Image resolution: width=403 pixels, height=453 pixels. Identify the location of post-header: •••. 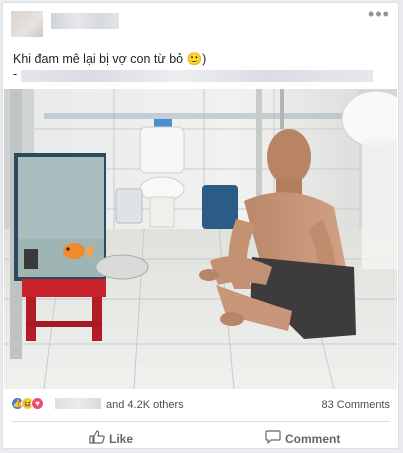
(200, 21).